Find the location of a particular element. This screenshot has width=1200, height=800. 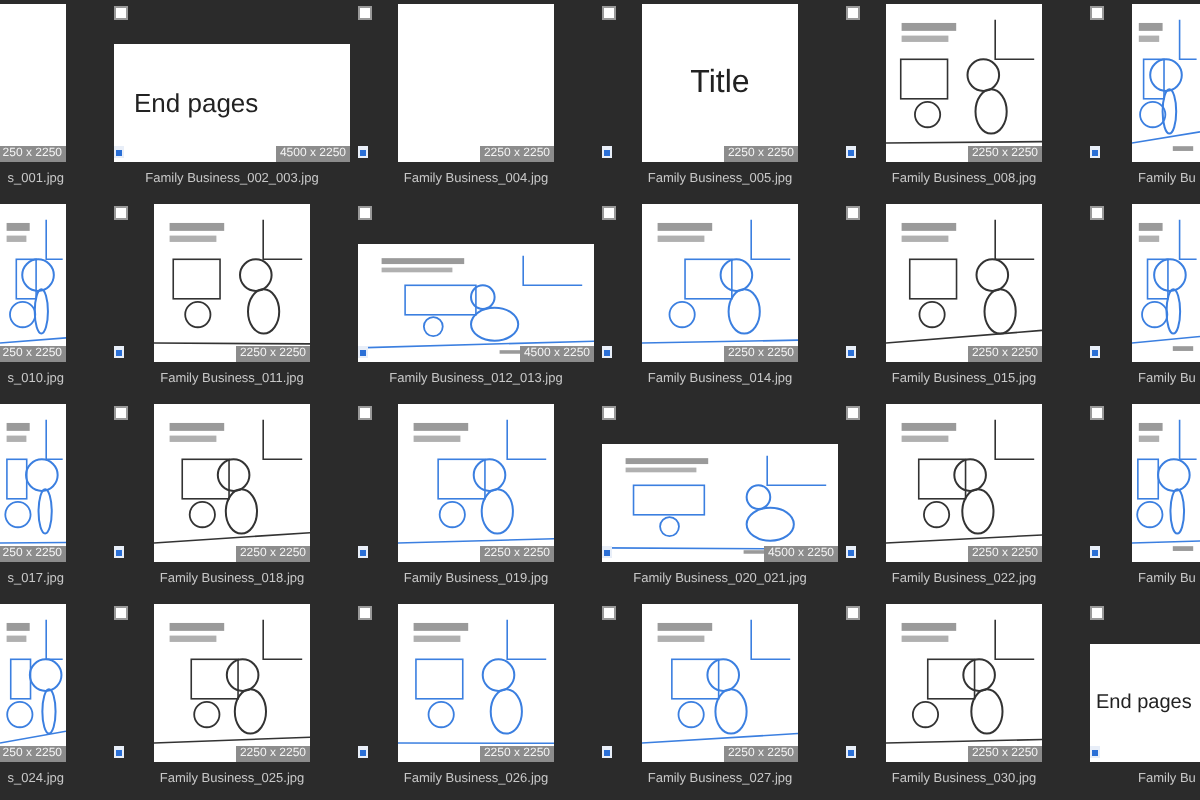

thumbnail: End pages is located at coordinates (1145, 703).